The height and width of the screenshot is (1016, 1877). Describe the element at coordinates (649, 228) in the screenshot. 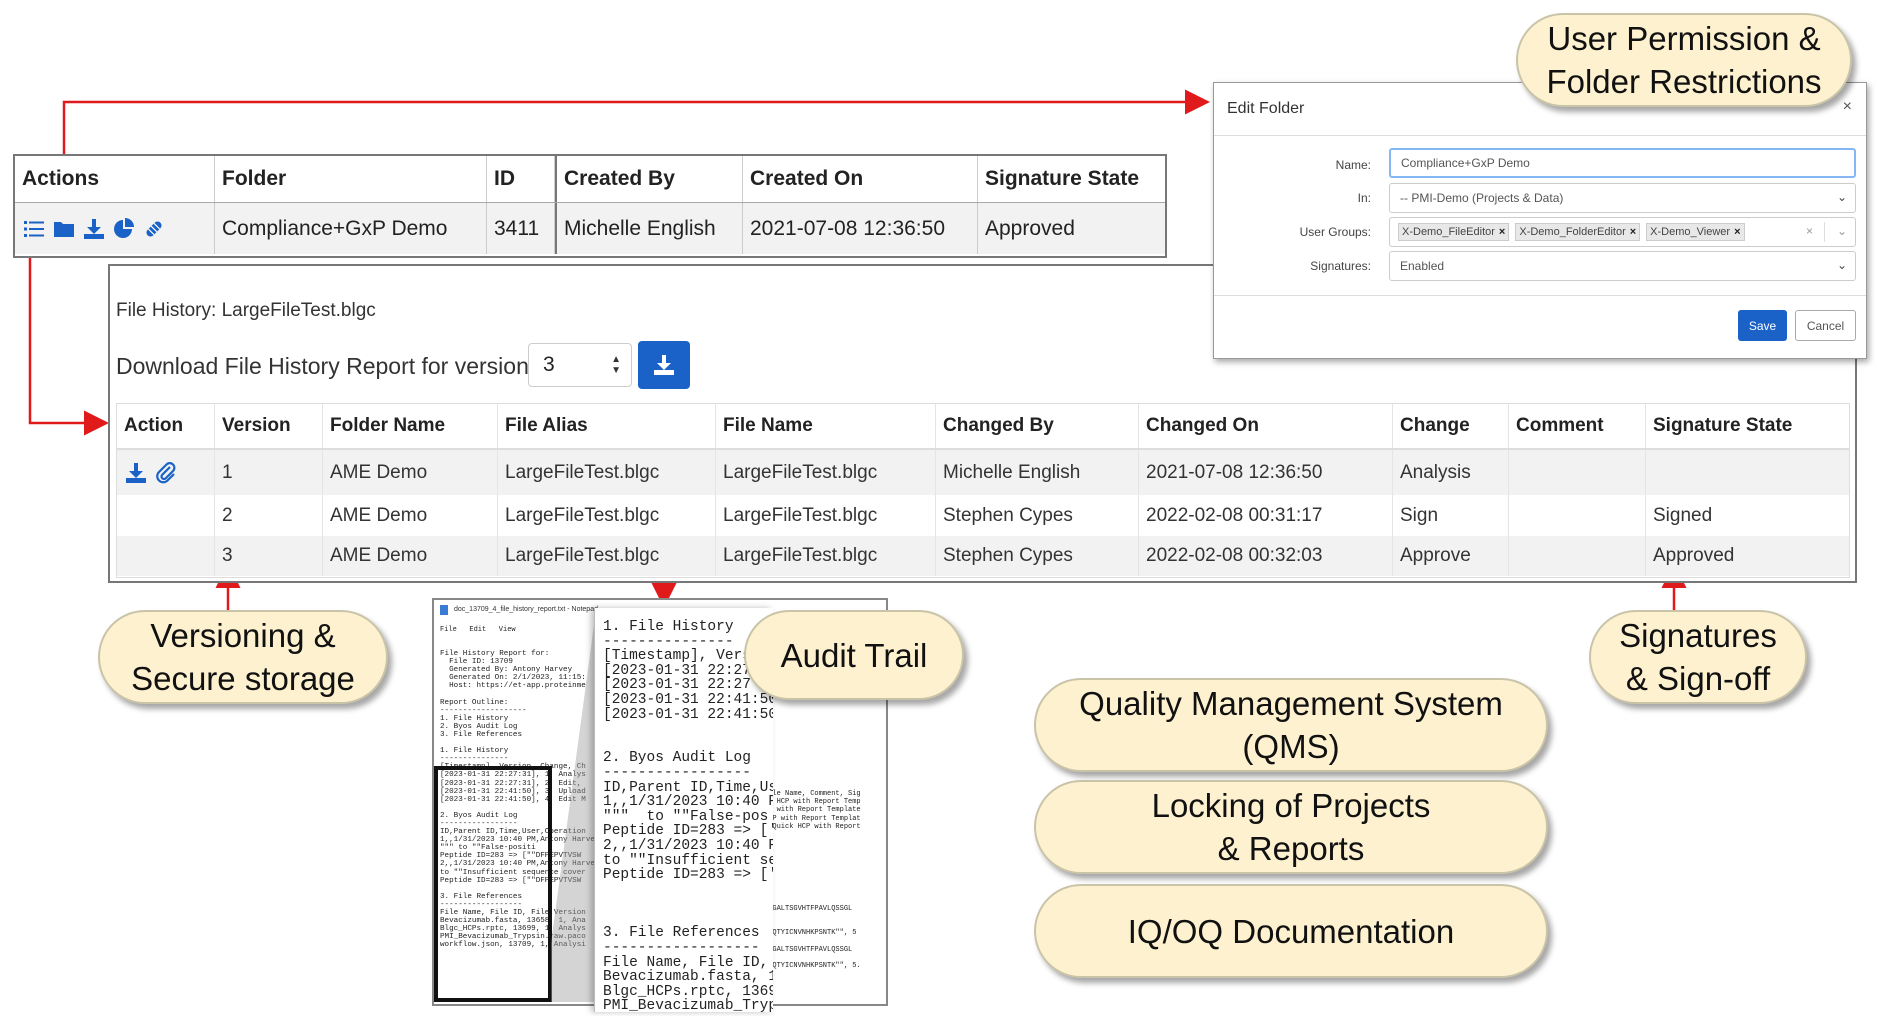

I see `created-by: Michelle English` at that location.